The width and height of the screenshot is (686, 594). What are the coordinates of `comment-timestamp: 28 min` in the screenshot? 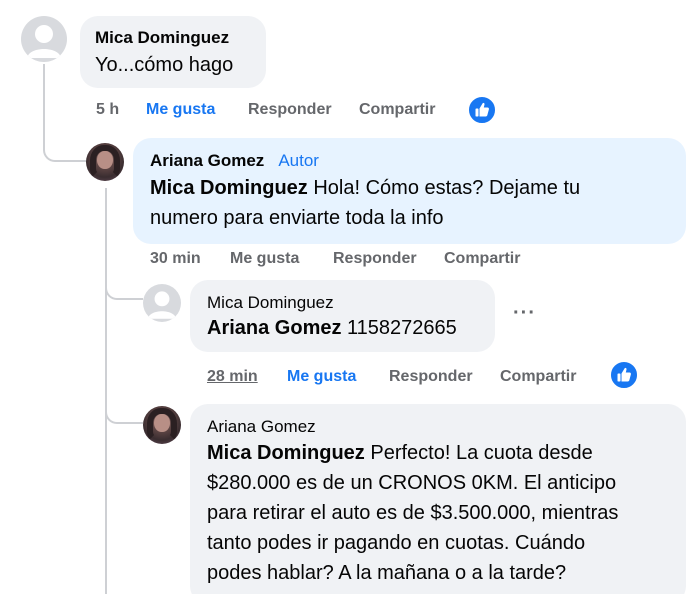 It's located at (232, 377).